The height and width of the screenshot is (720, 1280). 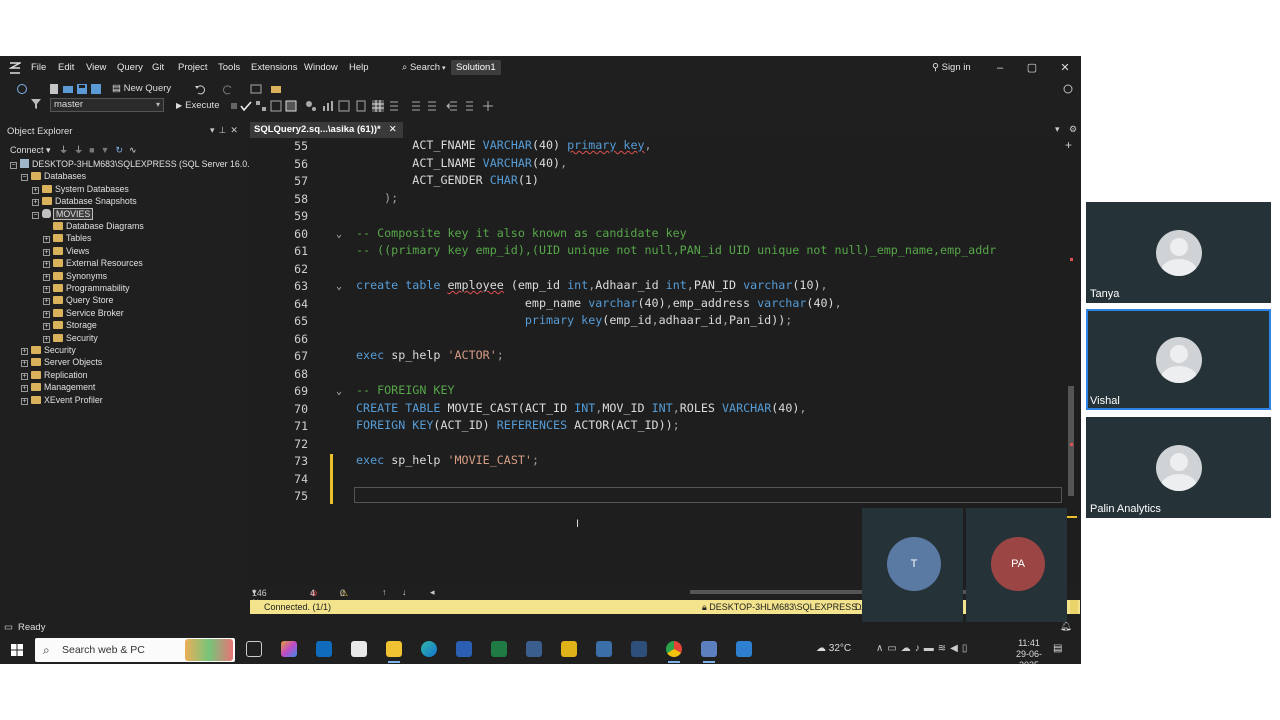 What do you see at coordinates (66, 251) in the screenshot?
I see `tree-node: + Views` at bounding box center [66, 251].